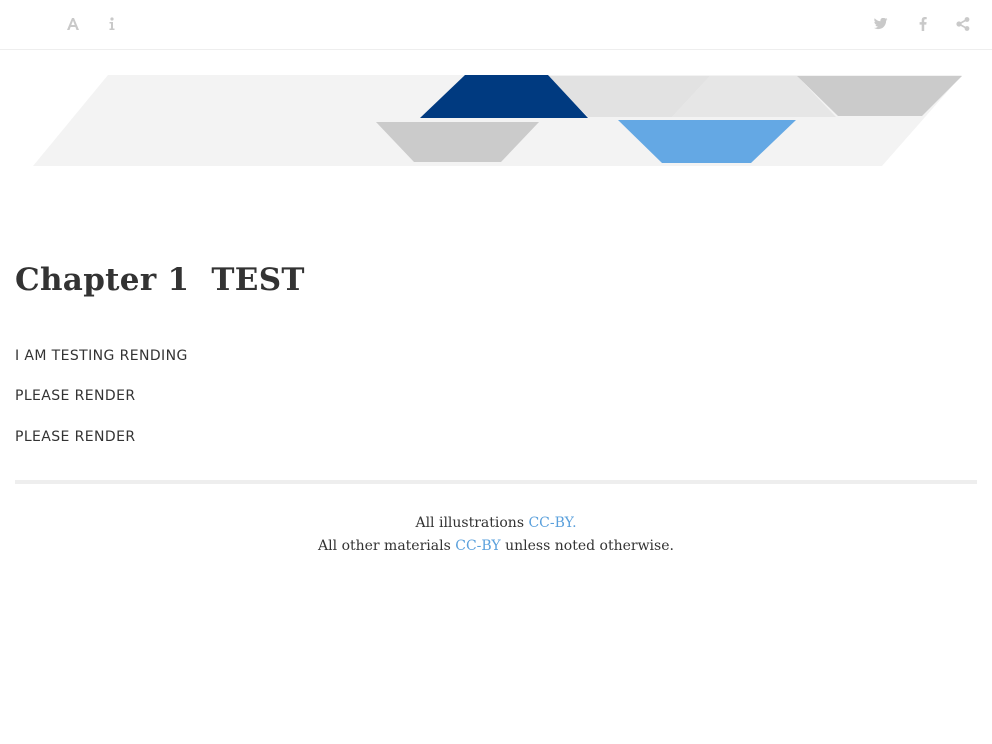 This screenshot has height=744, width=992. I want to click on paragraph: I AM TESTING RENDING, so click(101, 356).